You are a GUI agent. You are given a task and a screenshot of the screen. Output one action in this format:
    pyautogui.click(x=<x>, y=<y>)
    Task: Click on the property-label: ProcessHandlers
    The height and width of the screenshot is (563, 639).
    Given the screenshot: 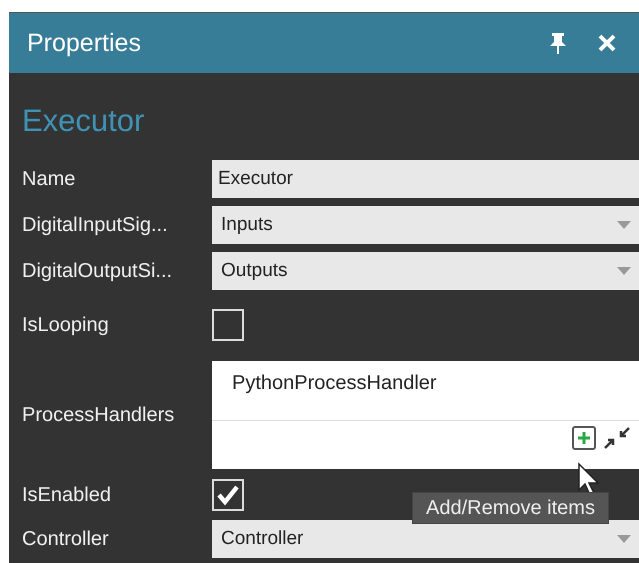 What is the action you would take?
    pyautogui.click(x=98, y=415)
    